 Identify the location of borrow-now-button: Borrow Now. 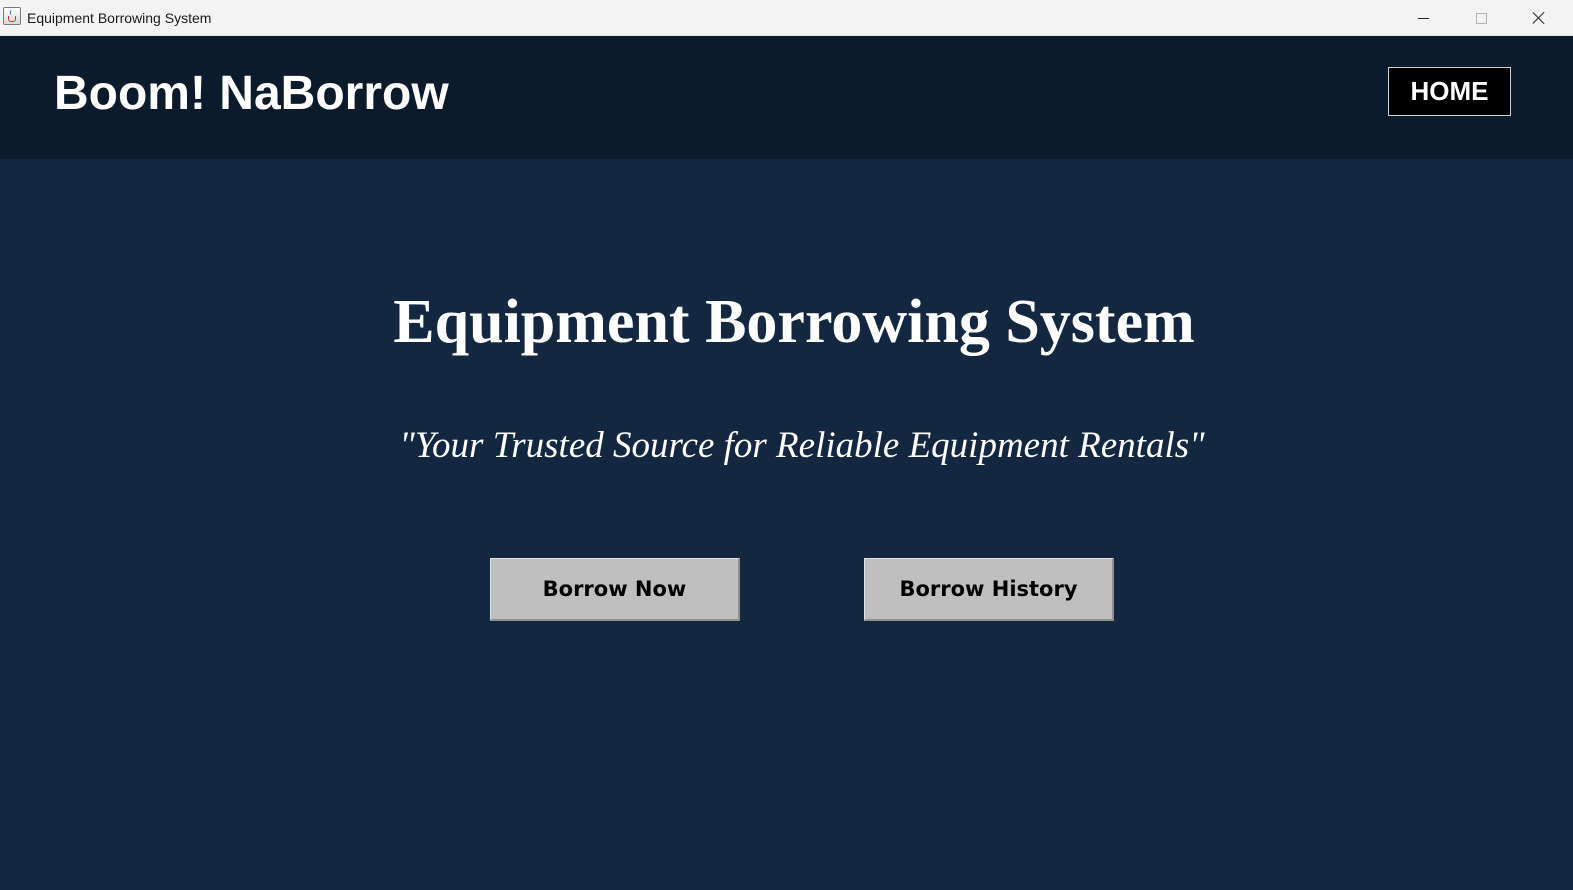
(615, 589).